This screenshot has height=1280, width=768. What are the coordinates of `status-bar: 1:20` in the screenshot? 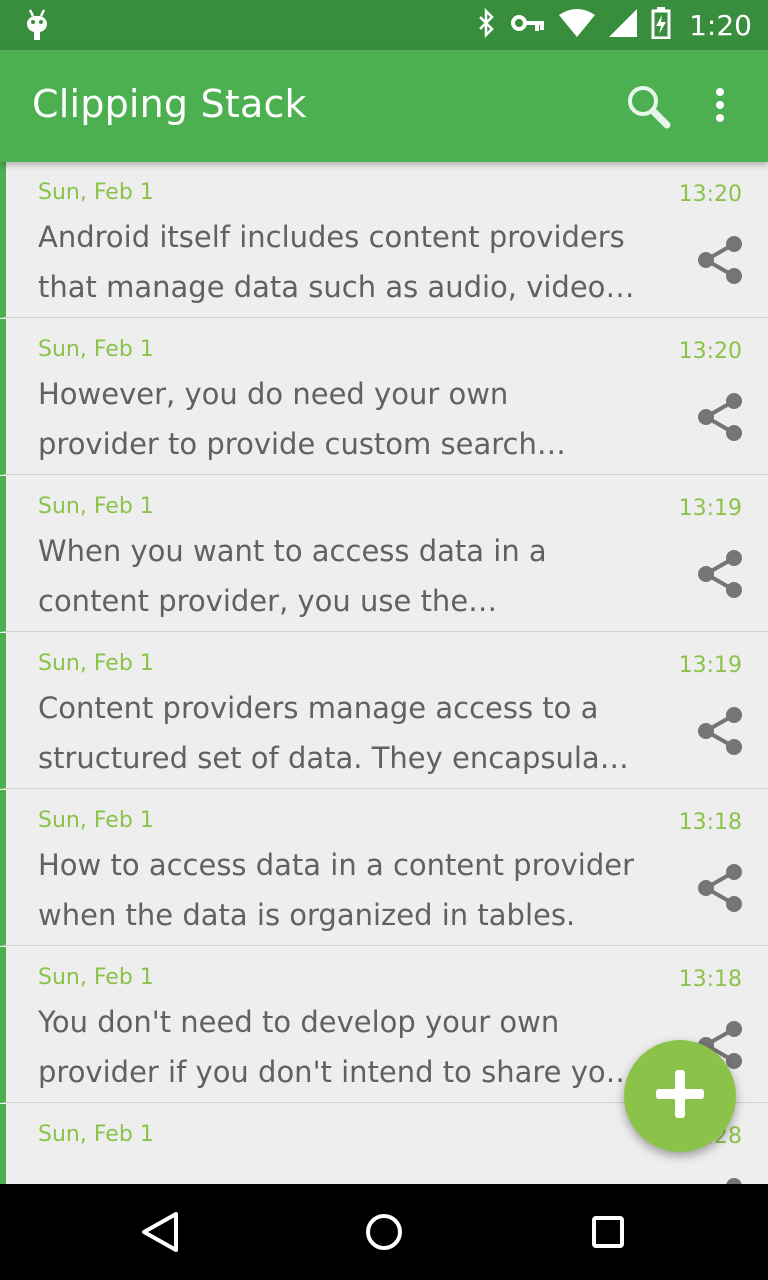 It's located at (384, 25).